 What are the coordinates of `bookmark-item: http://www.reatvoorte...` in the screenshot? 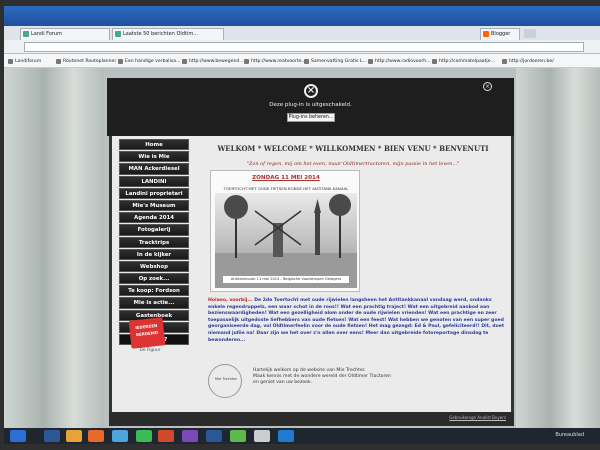 It's located at (275, 61).